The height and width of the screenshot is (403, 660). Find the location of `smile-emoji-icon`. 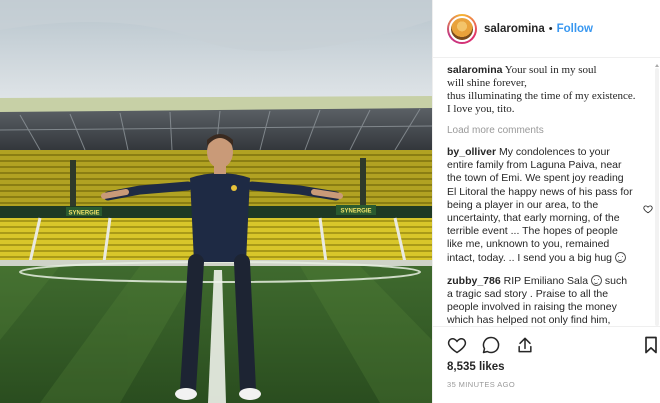

smile-emoji-icon is located at coordinates (620, 257).